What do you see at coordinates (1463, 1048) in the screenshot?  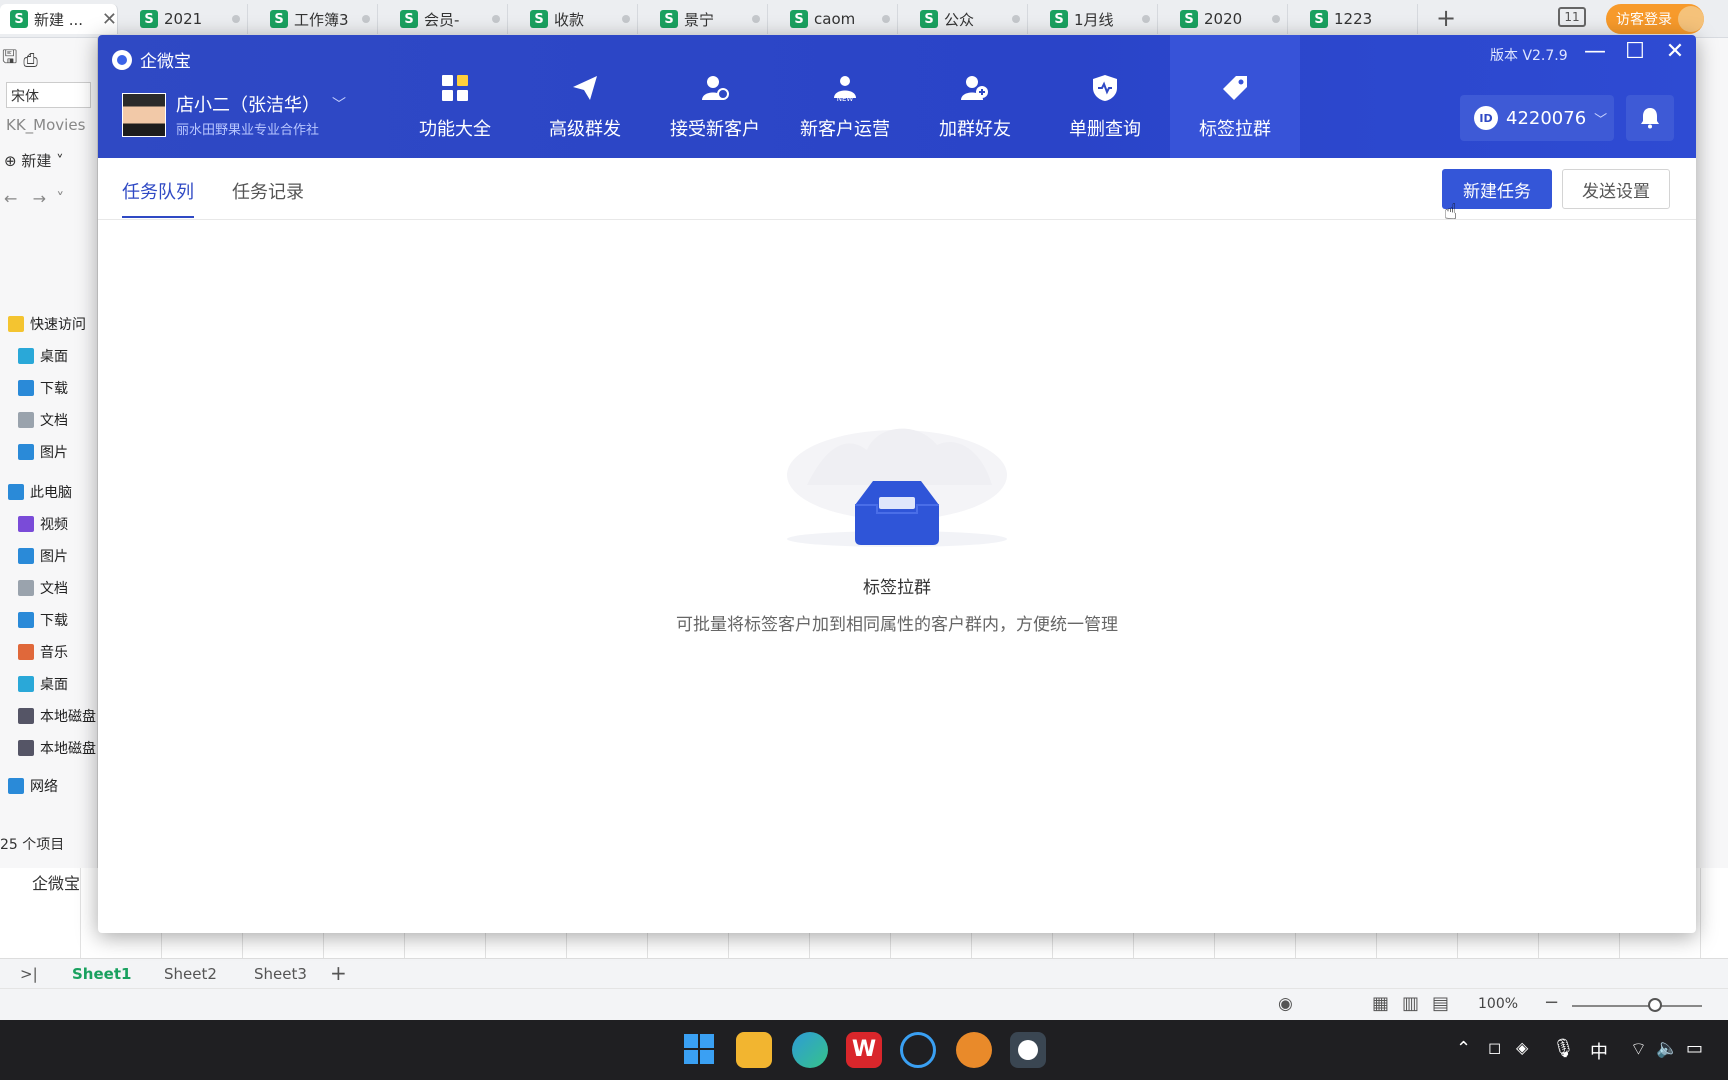 I see `chevron-up-icon: ⌃` at bounding box center [1463, 1048].